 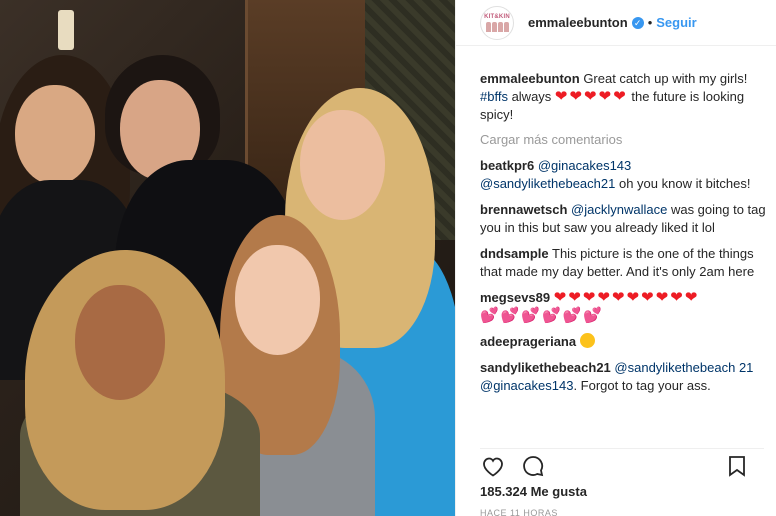 I want to click on heart-outline-icon, so click(x=493, y=467).